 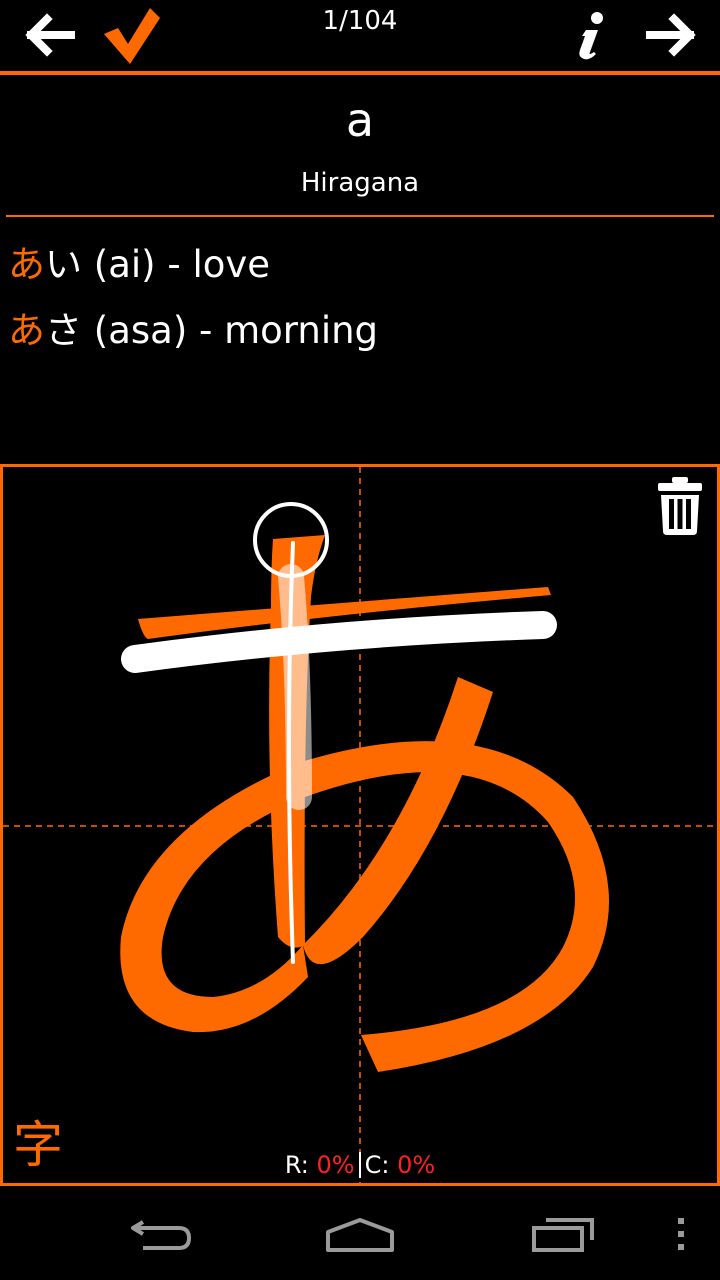 What do you see at coordinates (416, 1165) in the screenshot?
I see `c-value: 0%` at bounding box center [416, 1165].